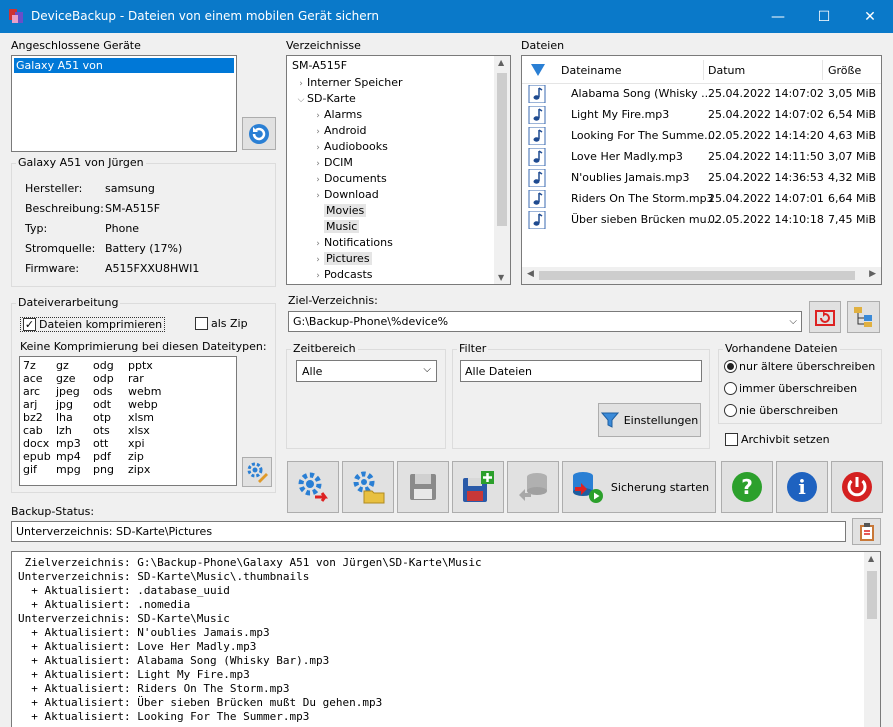  I want to click on file-type: cab, so click(33, 430).